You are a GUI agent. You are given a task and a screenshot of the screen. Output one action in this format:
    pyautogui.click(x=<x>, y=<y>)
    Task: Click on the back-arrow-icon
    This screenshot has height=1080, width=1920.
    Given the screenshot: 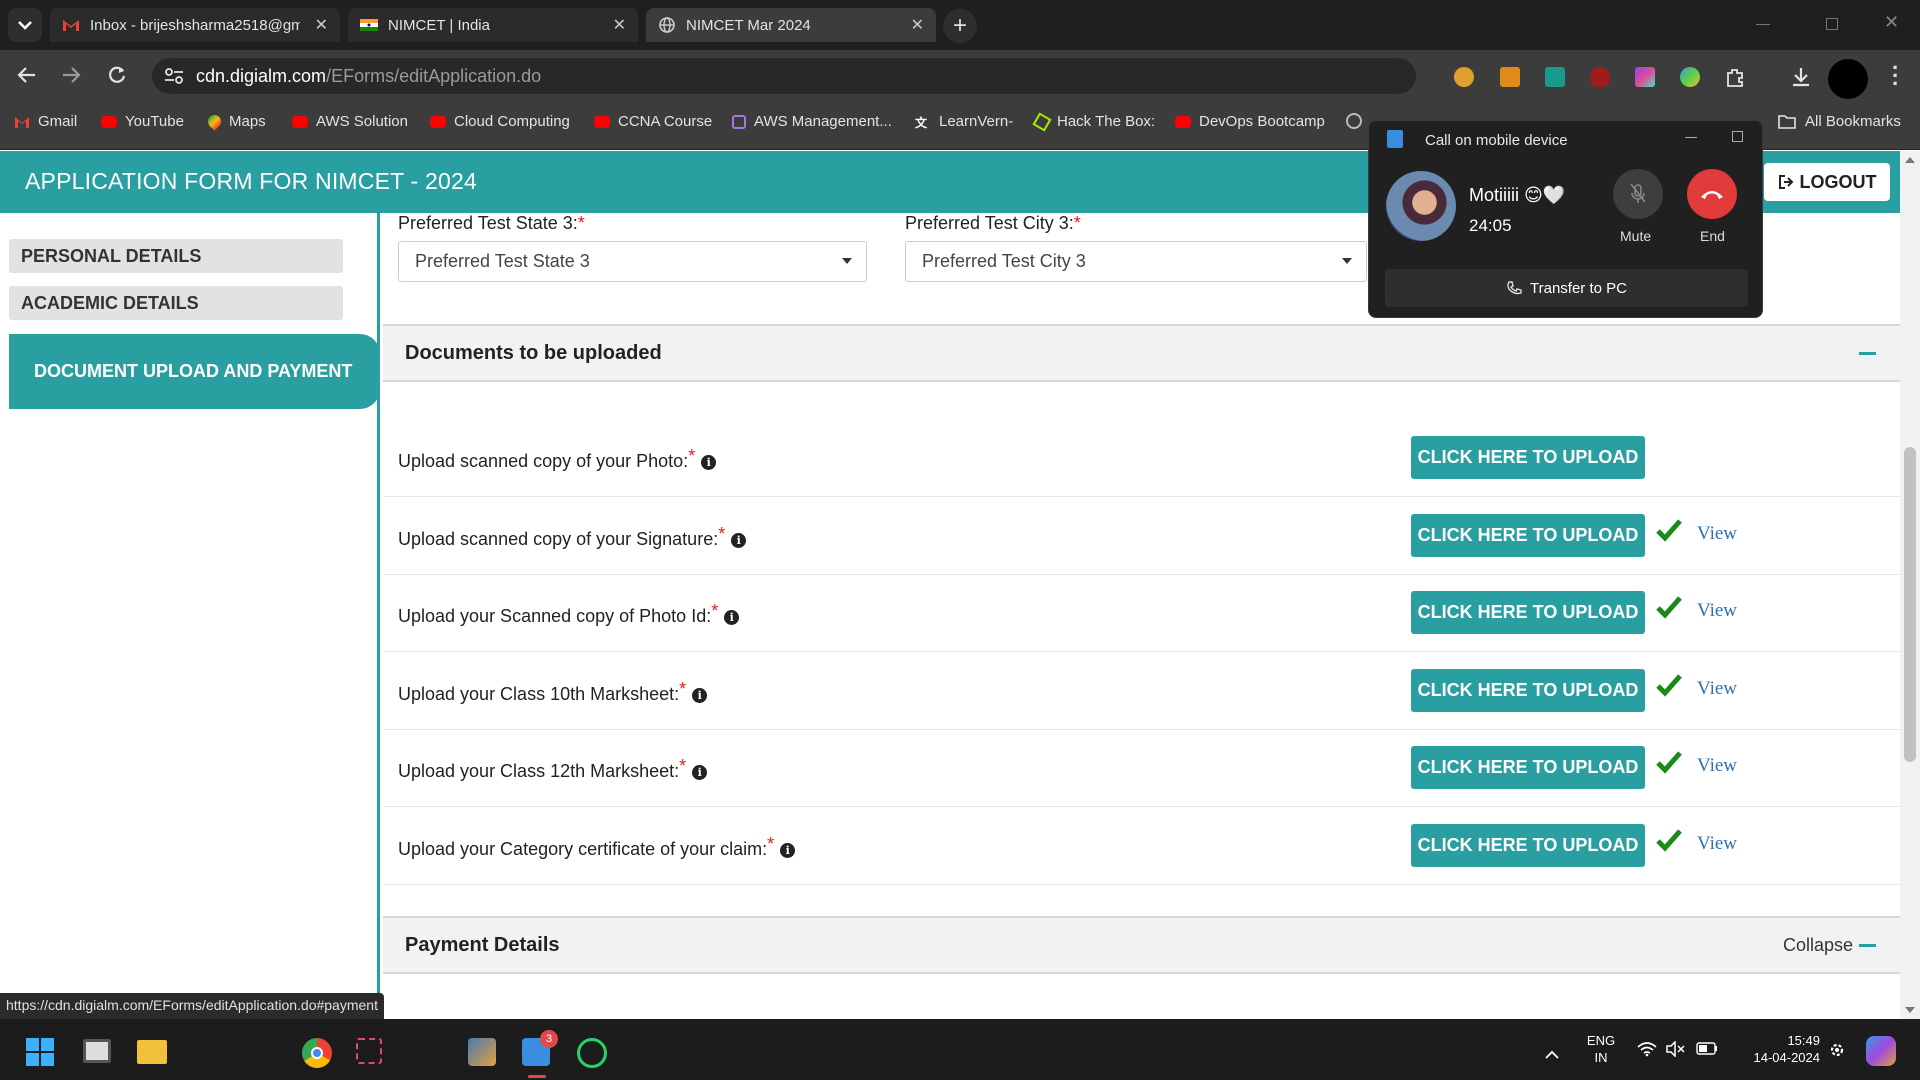 What is the action you would take?
    pyautogui.click(x=26, y=75)
    